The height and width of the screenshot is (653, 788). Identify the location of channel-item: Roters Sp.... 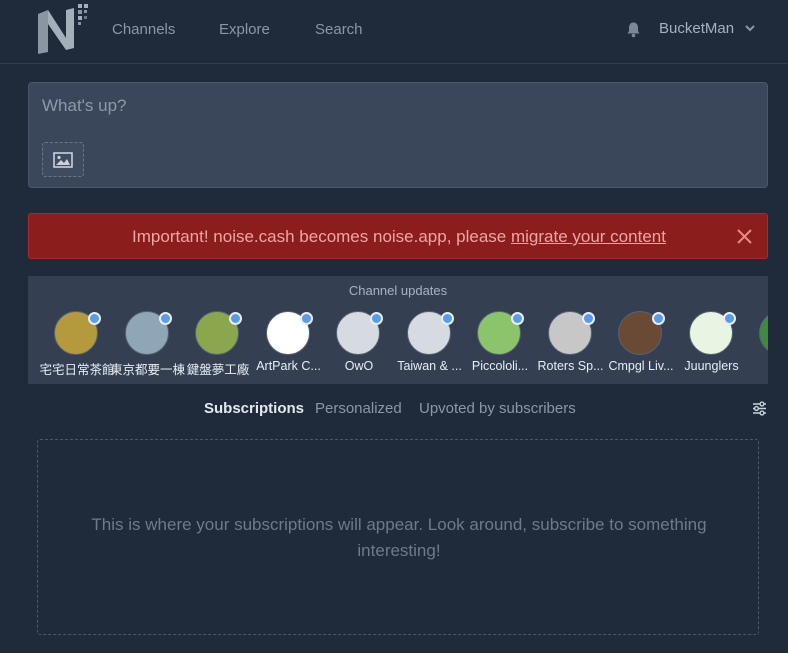
(571, 345).